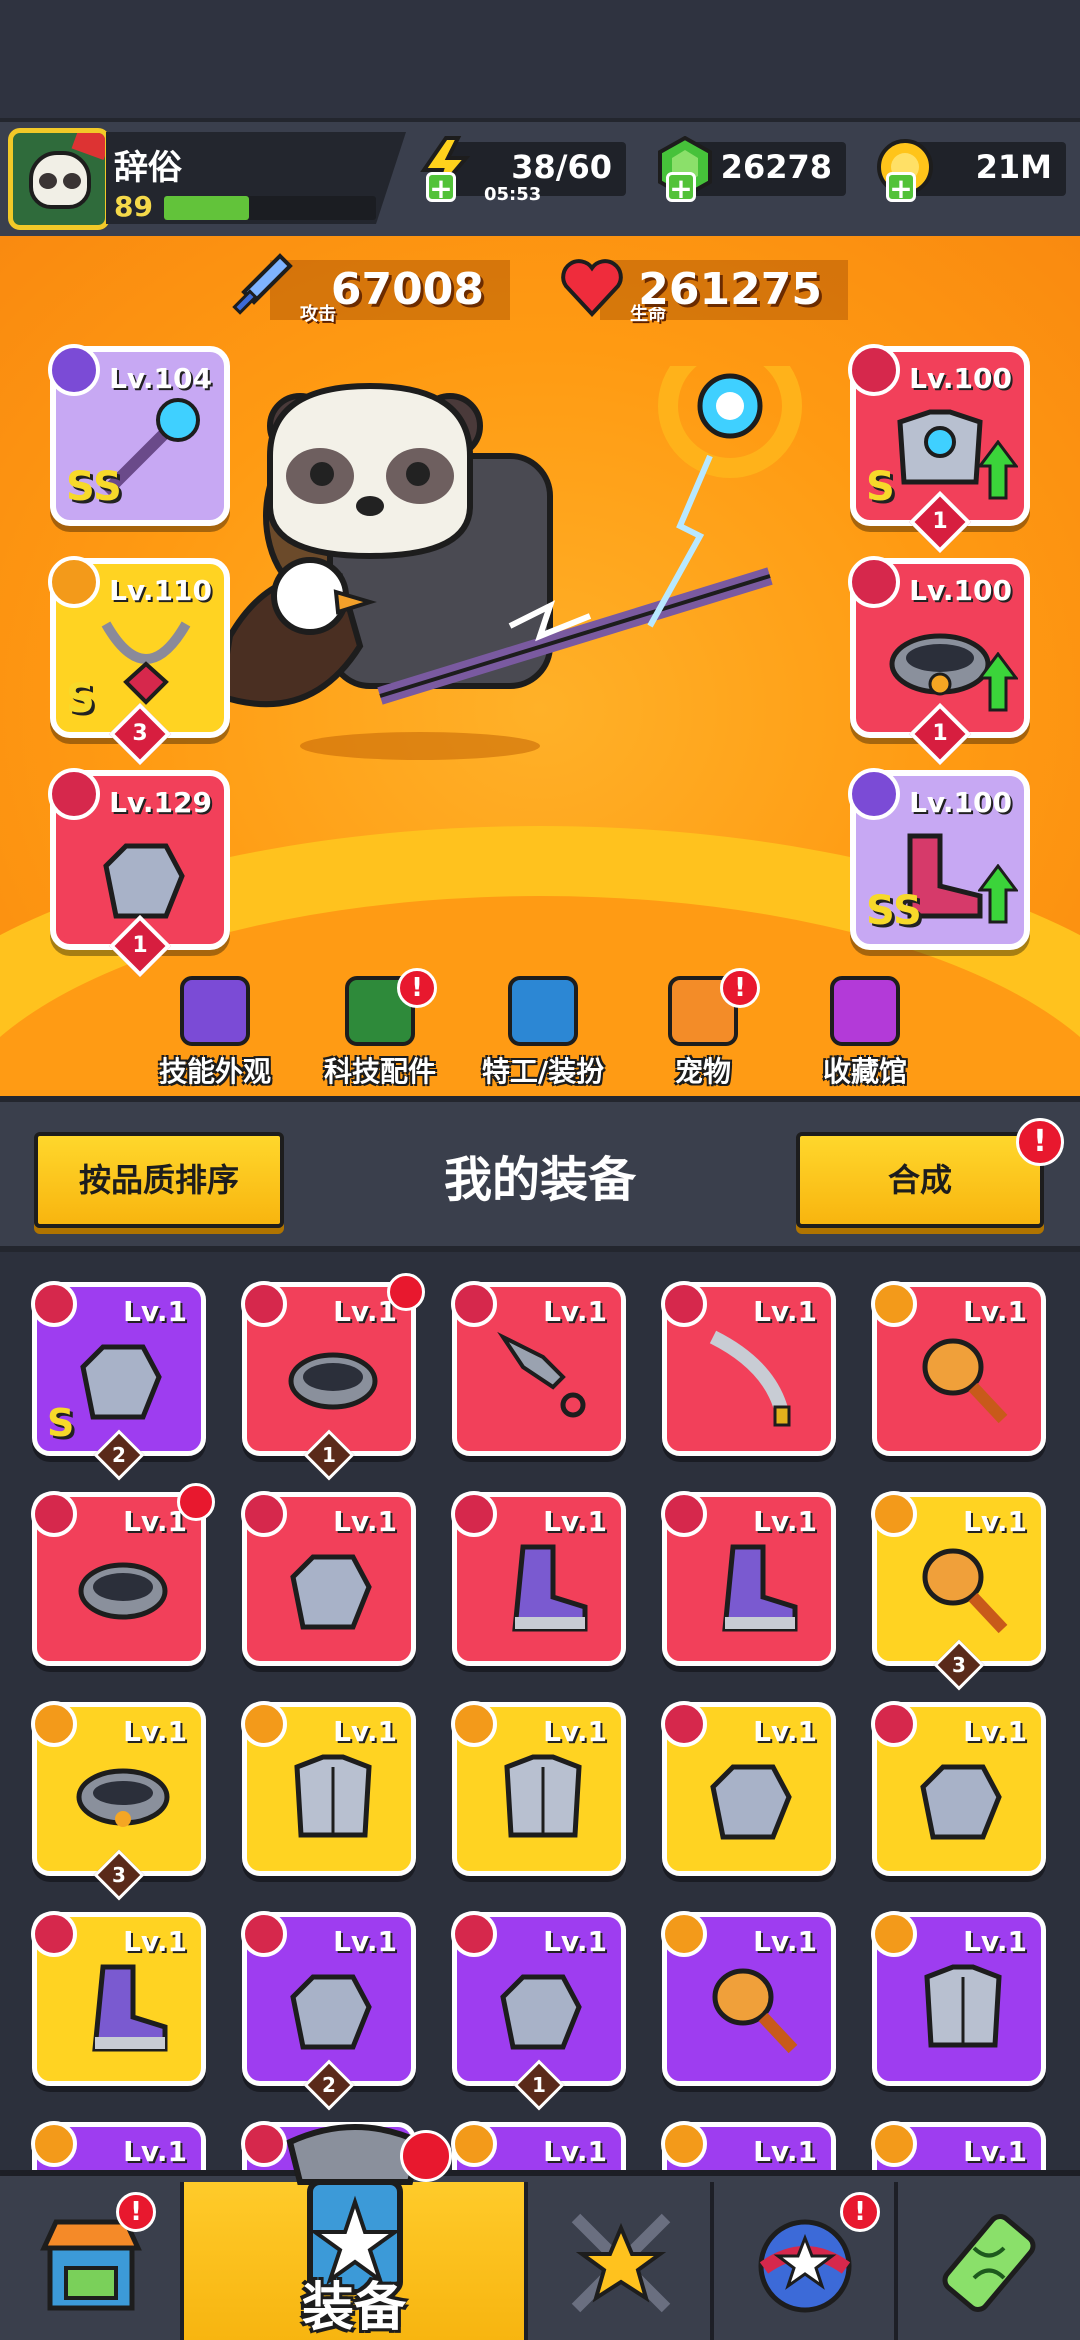  Describe the element at coordinates (592, 288) in the screenshot. I see `heart-icon` at that location.